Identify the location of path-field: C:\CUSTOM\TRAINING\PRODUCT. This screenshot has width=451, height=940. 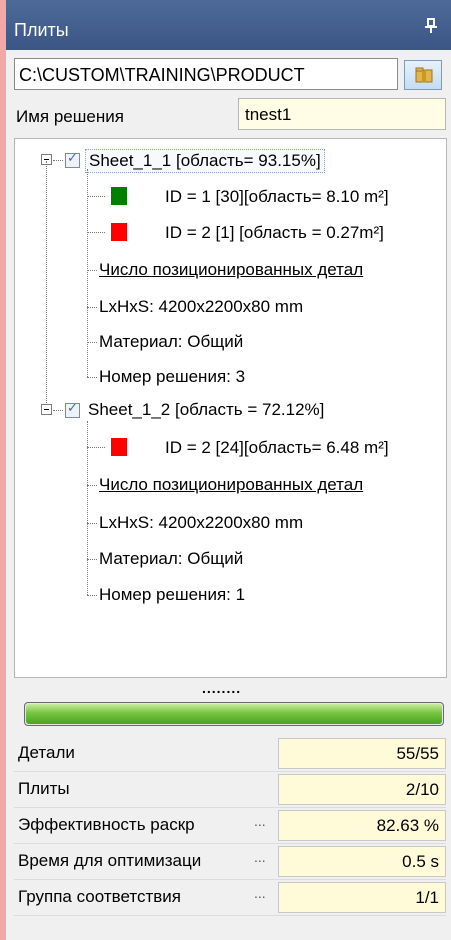
(206, 74).